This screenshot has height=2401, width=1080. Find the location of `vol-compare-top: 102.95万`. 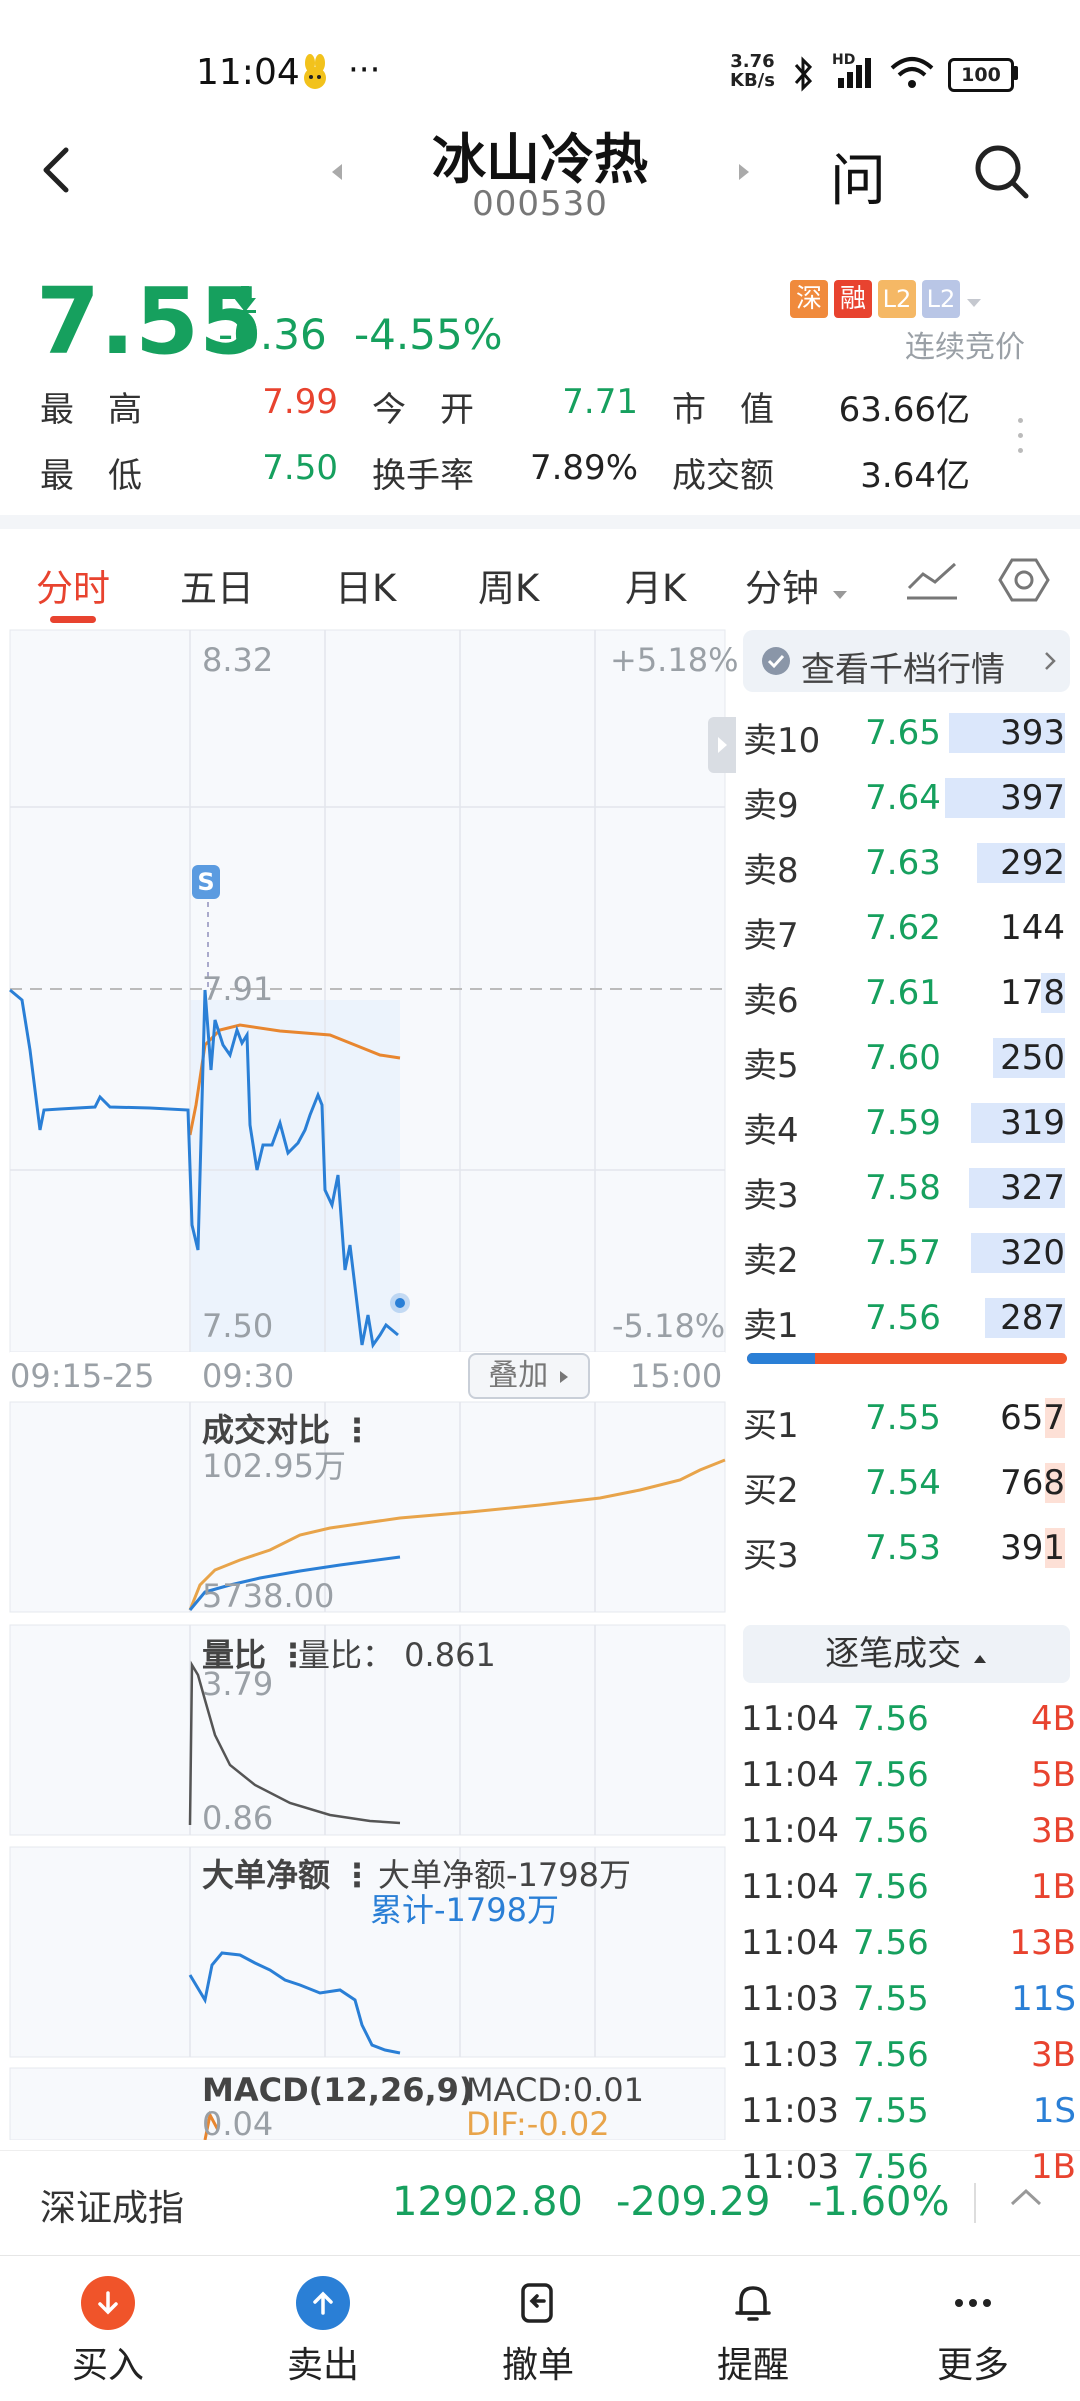

vol-compare-top: 102.95万 is located at coordinates (274, 1466).